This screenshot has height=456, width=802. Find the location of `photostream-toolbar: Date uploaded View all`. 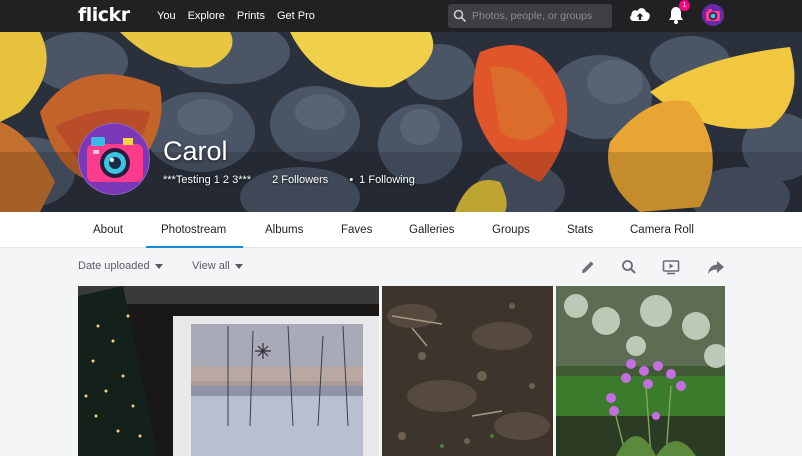

photostream-toolbar: Date uploaded View all is located at coordinates (401, 267).